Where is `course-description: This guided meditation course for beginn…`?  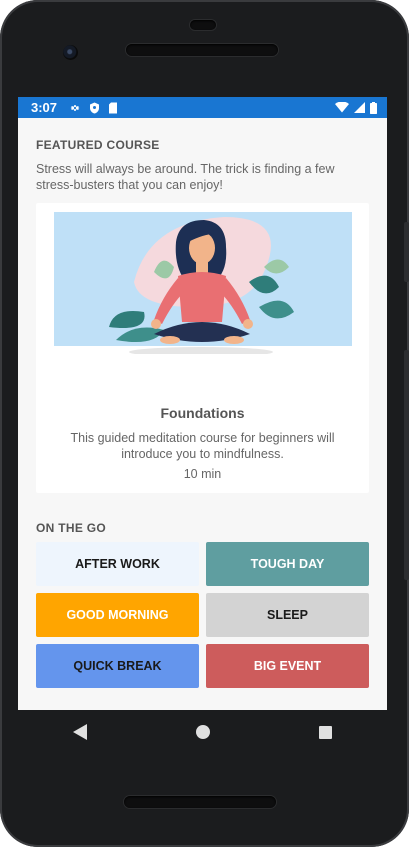
course-description: This guided meditation course for beginn… is located at coordinates (202, 446).